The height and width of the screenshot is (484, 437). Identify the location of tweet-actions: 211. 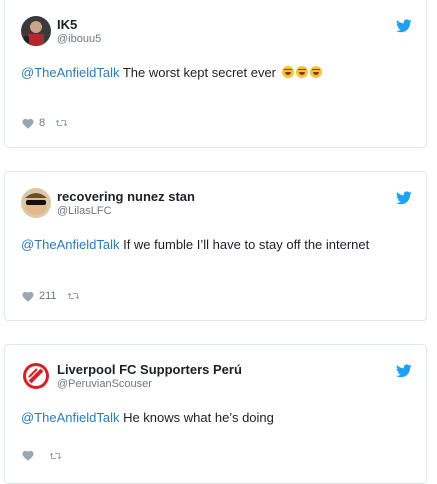
(51, 296).